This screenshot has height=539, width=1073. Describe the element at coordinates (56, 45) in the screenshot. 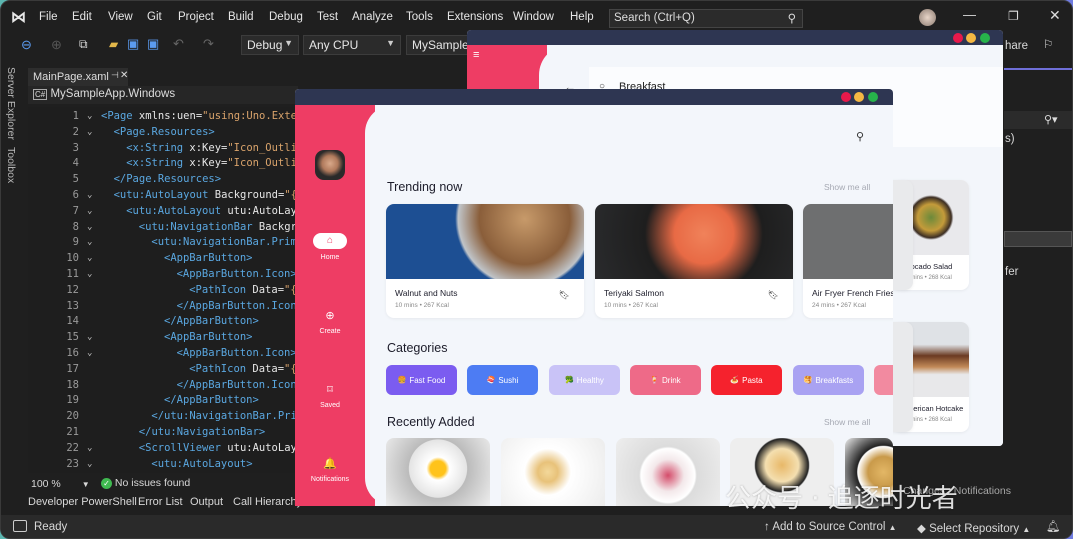

I see `forward-icon: ⊕` at that location.